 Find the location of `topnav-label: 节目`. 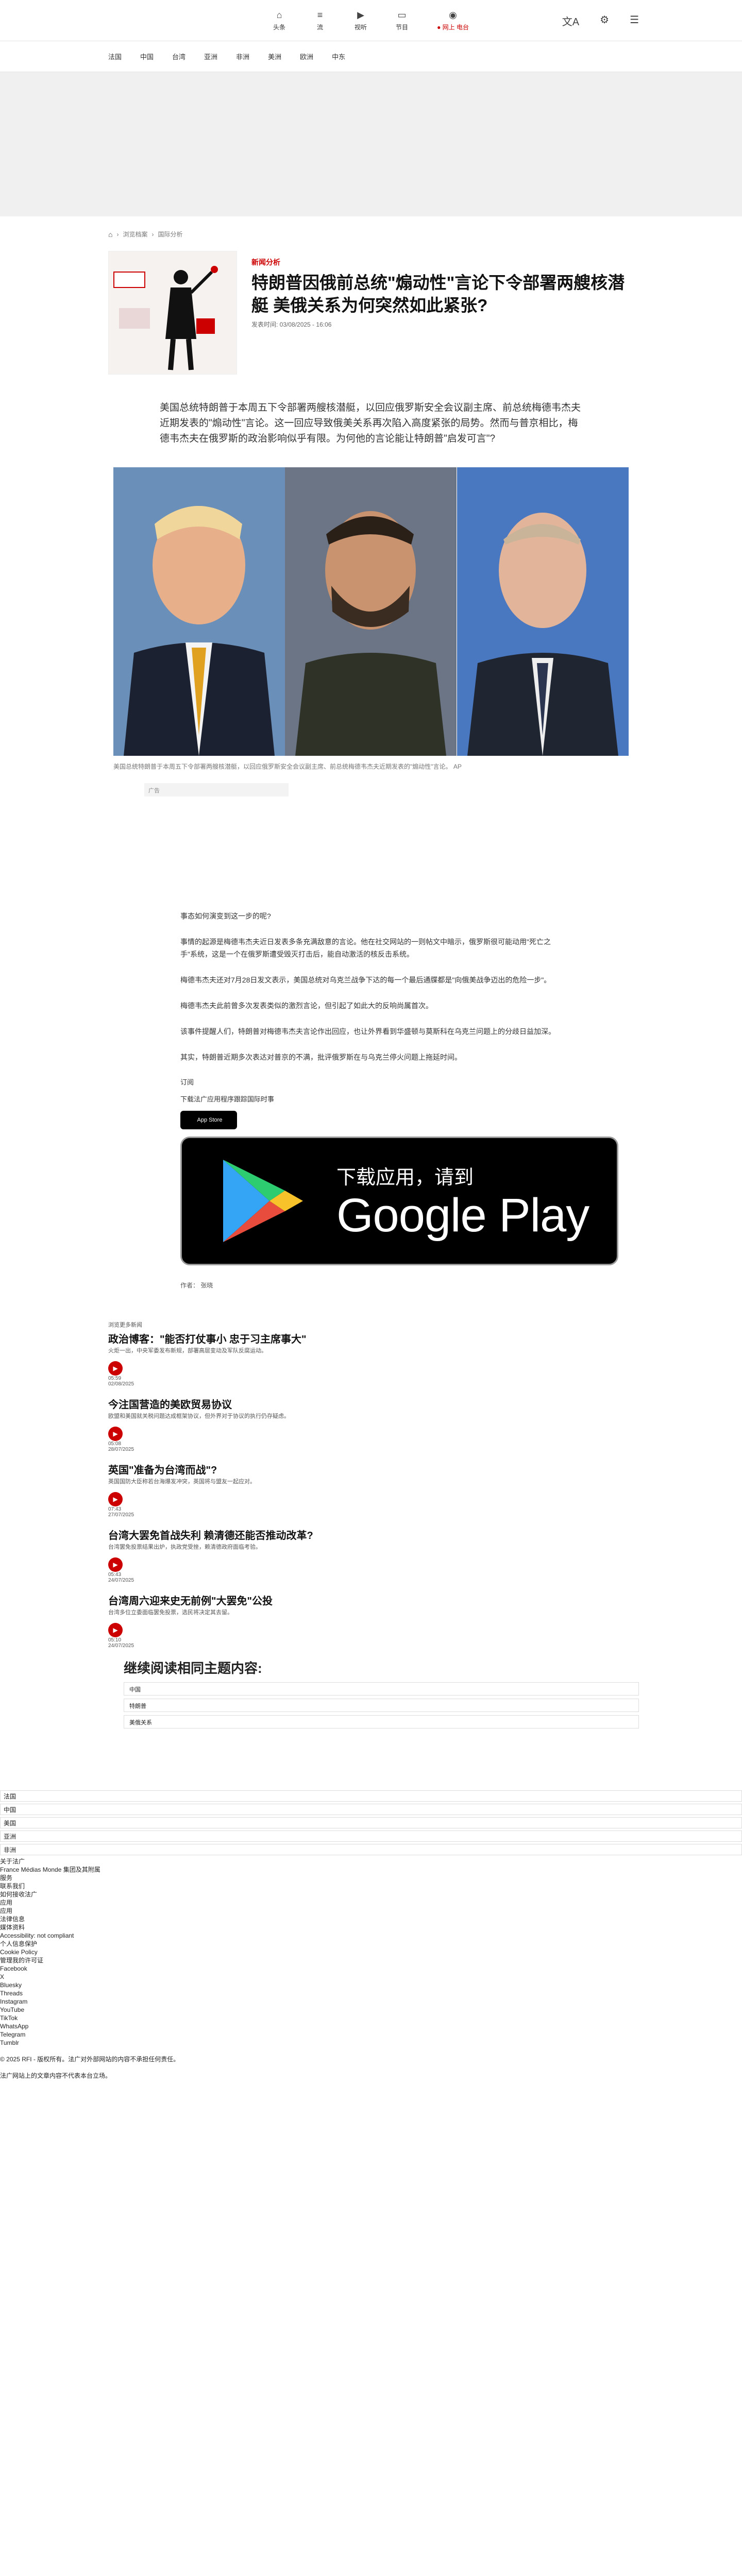

topnav-label: 节目 is located at coordinates (402, 27).